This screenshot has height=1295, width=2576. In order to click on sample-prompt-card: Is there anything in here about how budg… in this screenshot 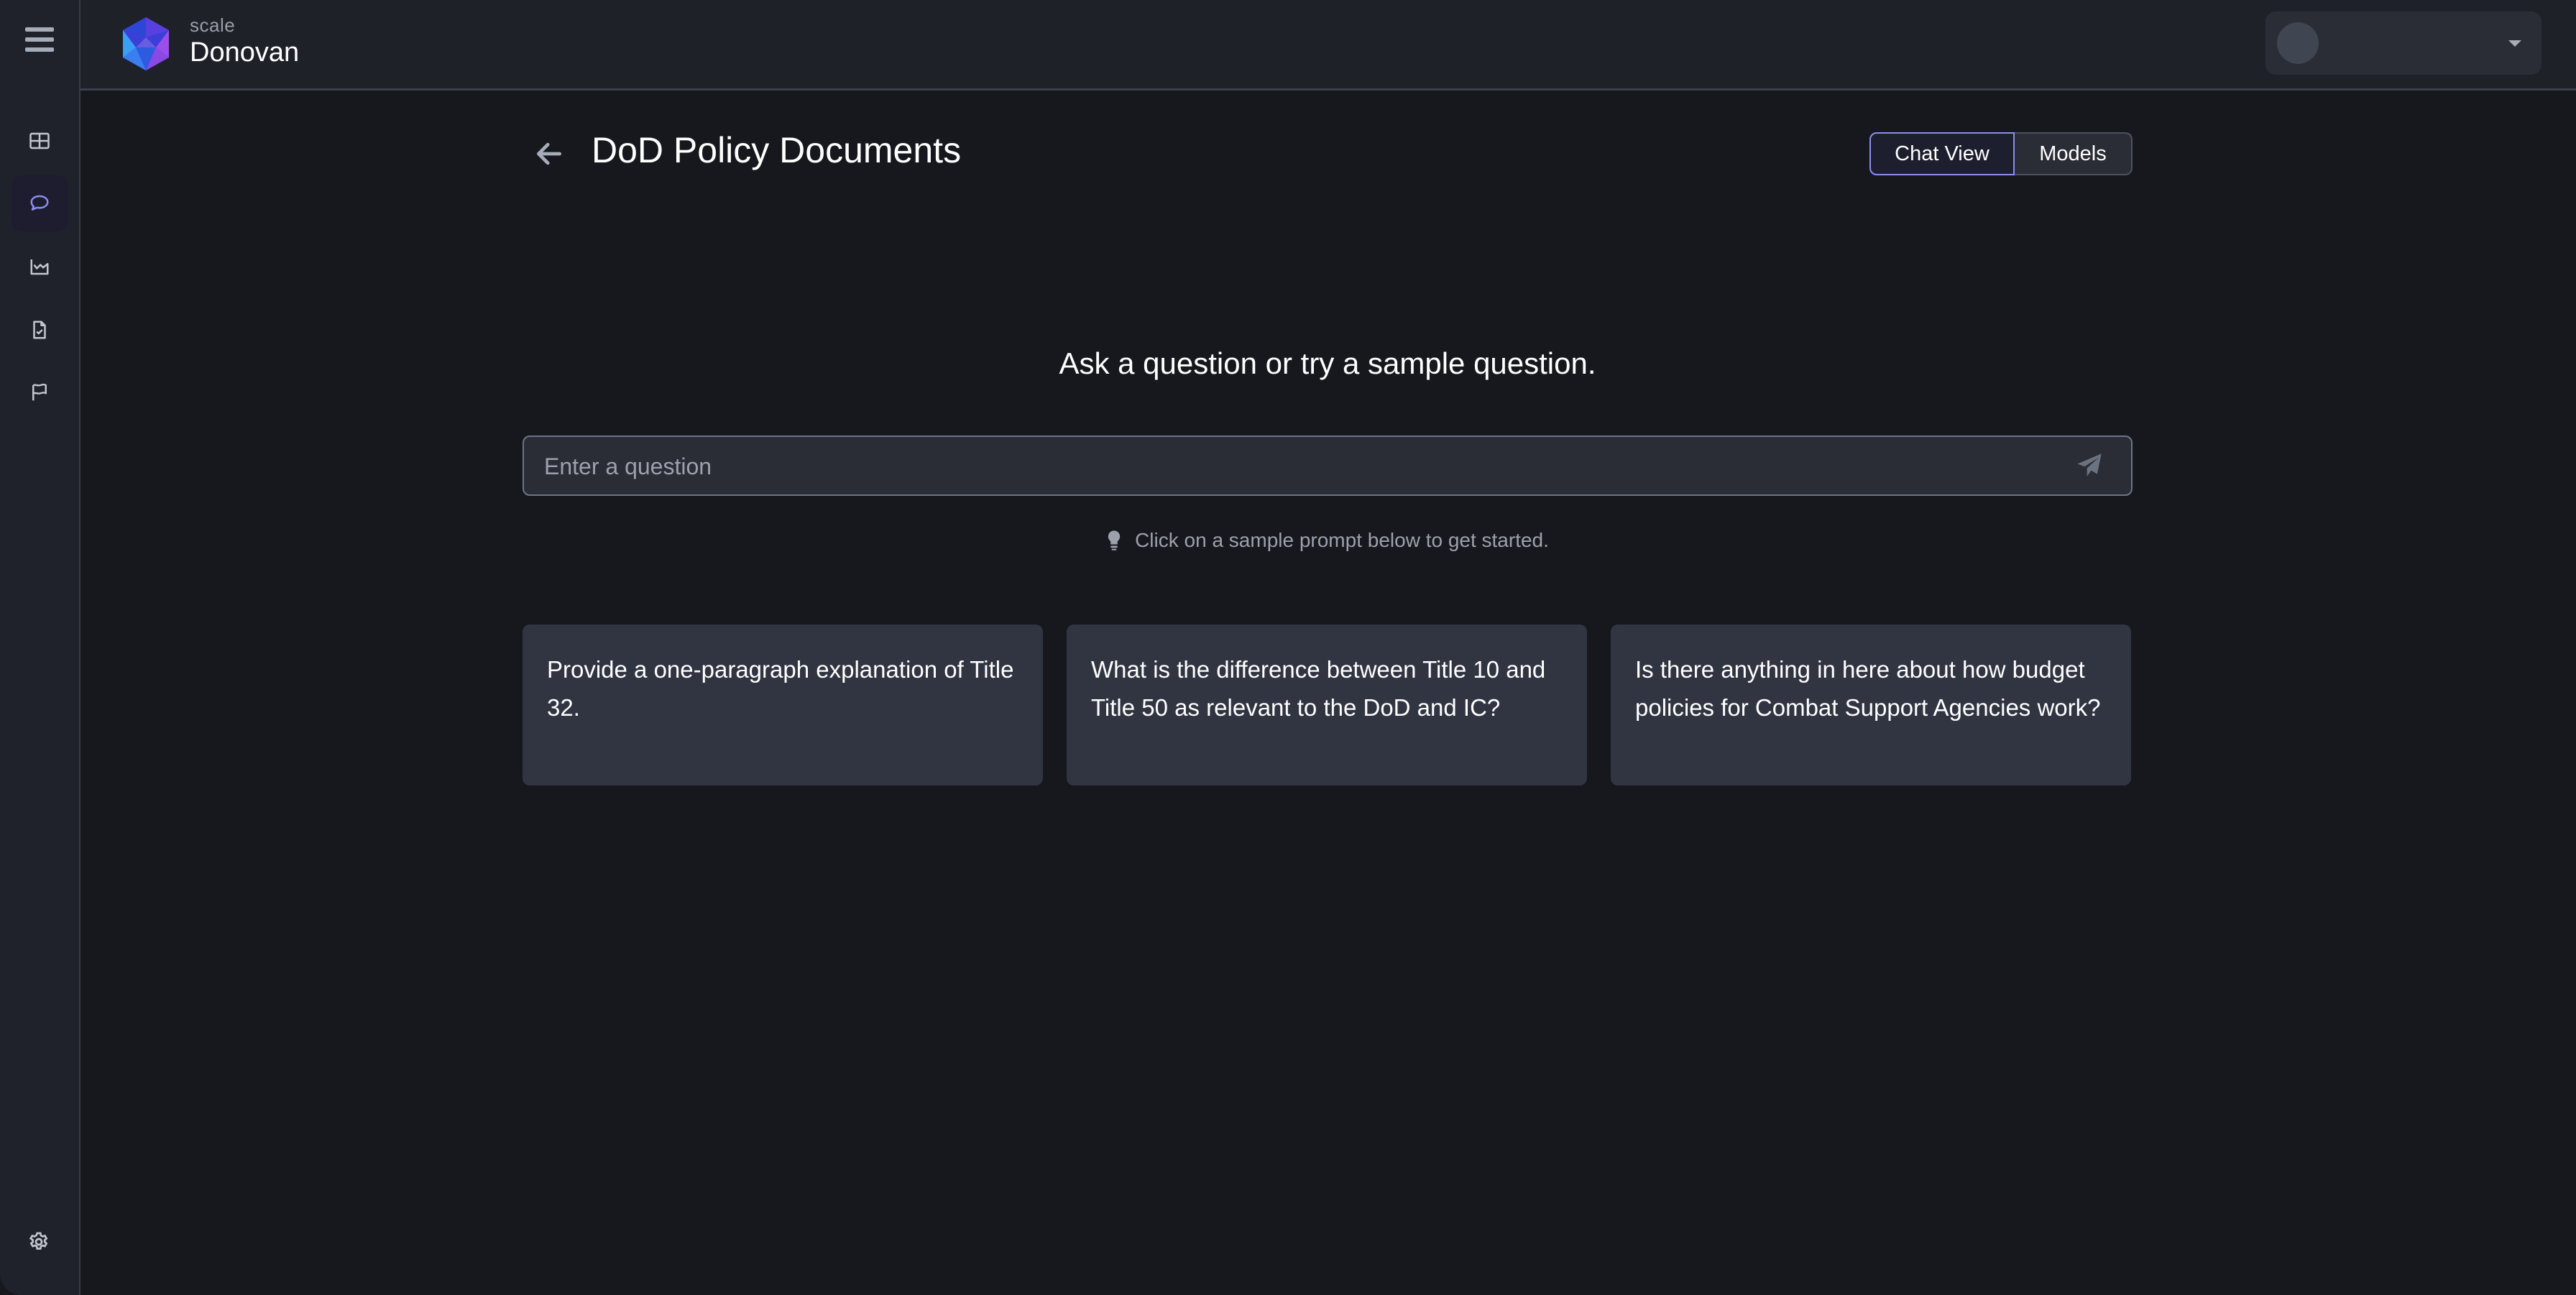, I will do `click(1871, 705)`.